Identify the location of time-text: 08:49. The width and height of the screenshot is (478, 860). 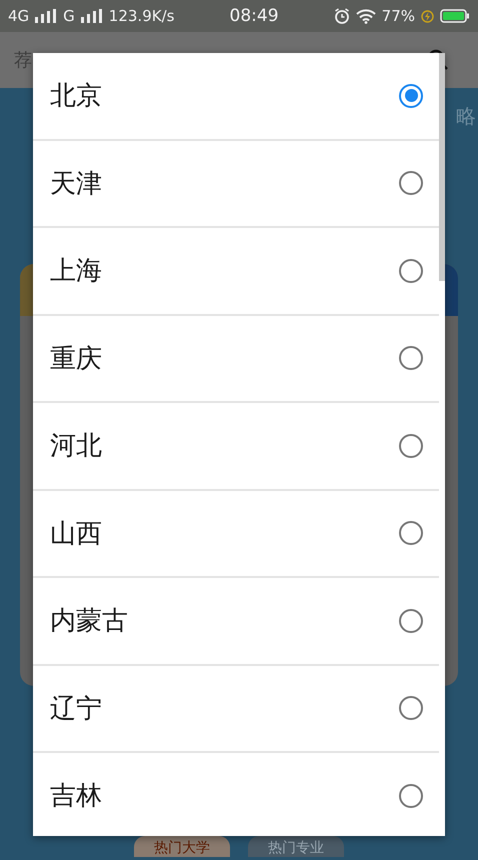
(254, 16).